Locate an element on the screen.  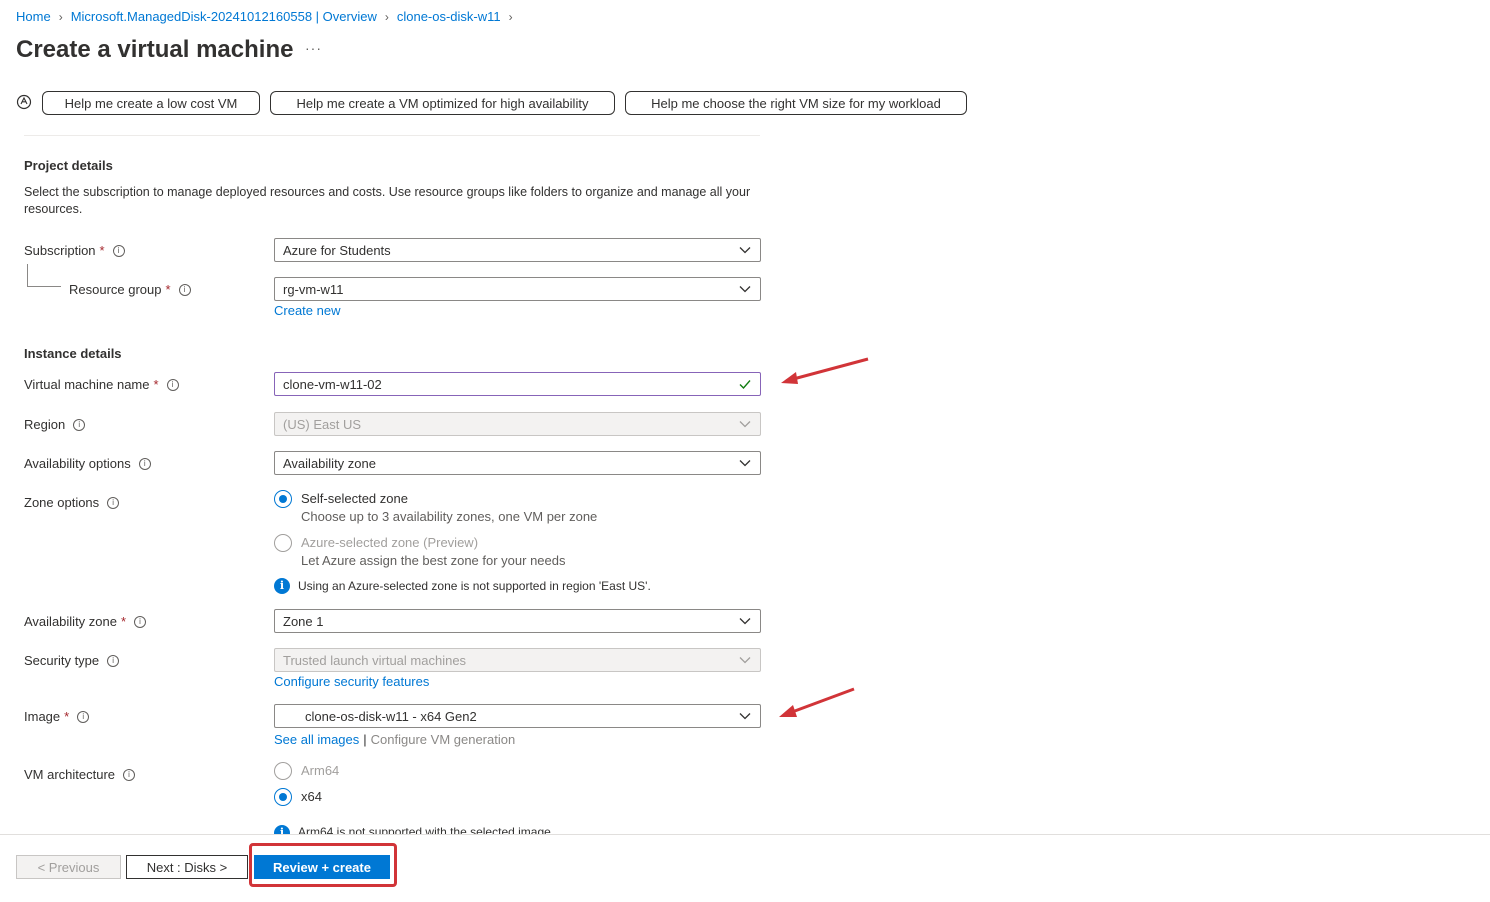
availability-options-select: Availability zone is located at coordinates (517, 463).